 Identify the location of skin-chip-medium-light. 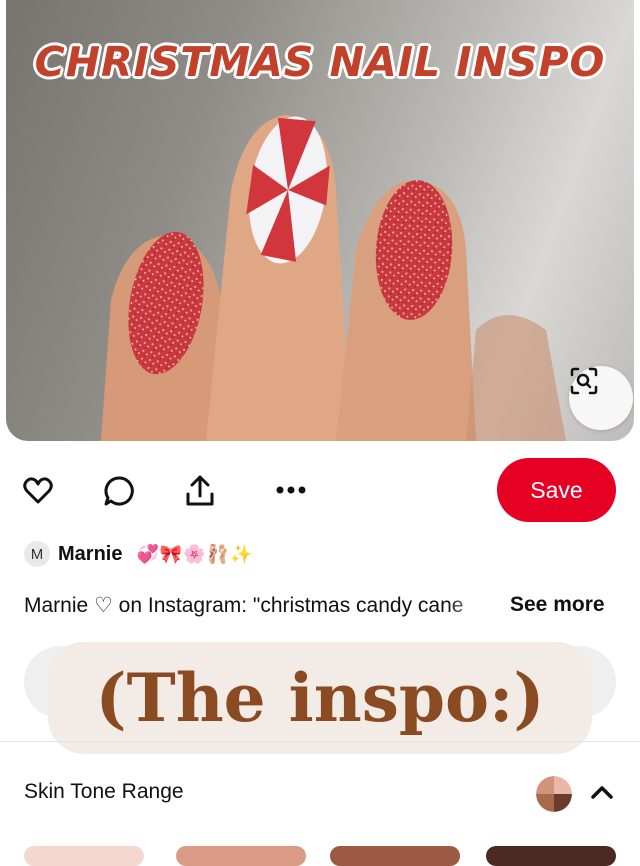
(241, 856).